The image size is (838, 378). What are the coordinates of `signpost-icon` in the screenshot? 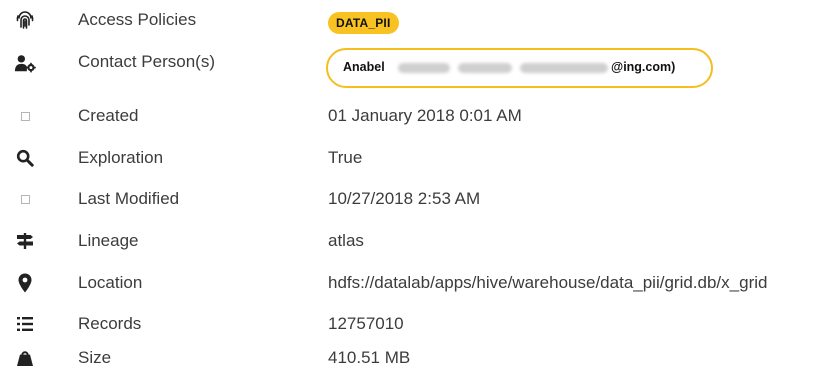 It's located at (25, 241).